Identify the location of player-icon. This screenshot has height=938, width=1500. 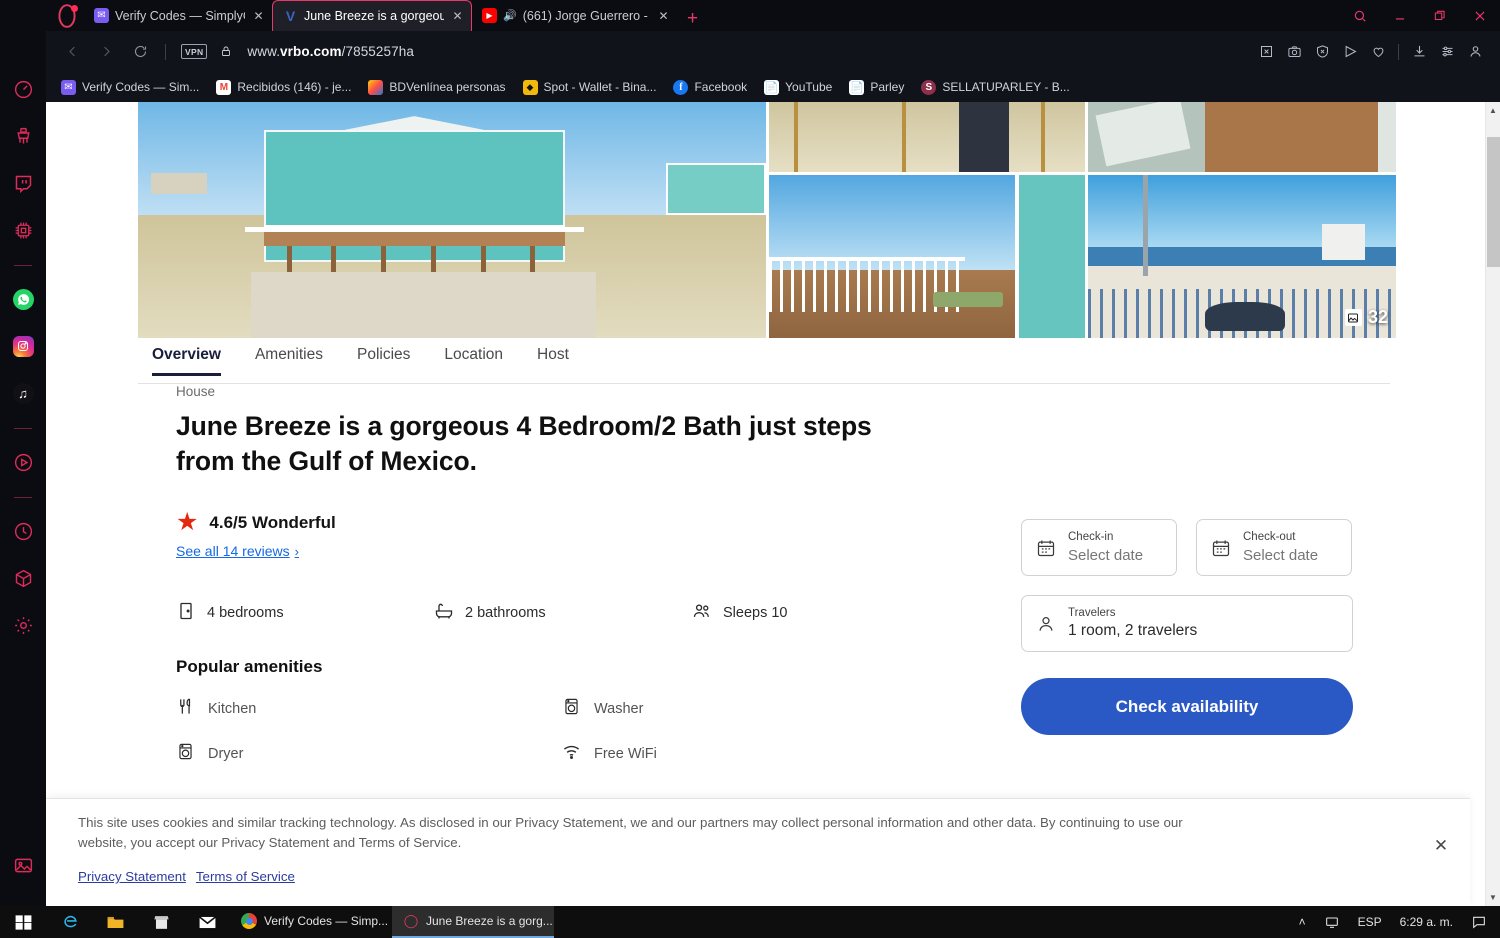
(23, 462).